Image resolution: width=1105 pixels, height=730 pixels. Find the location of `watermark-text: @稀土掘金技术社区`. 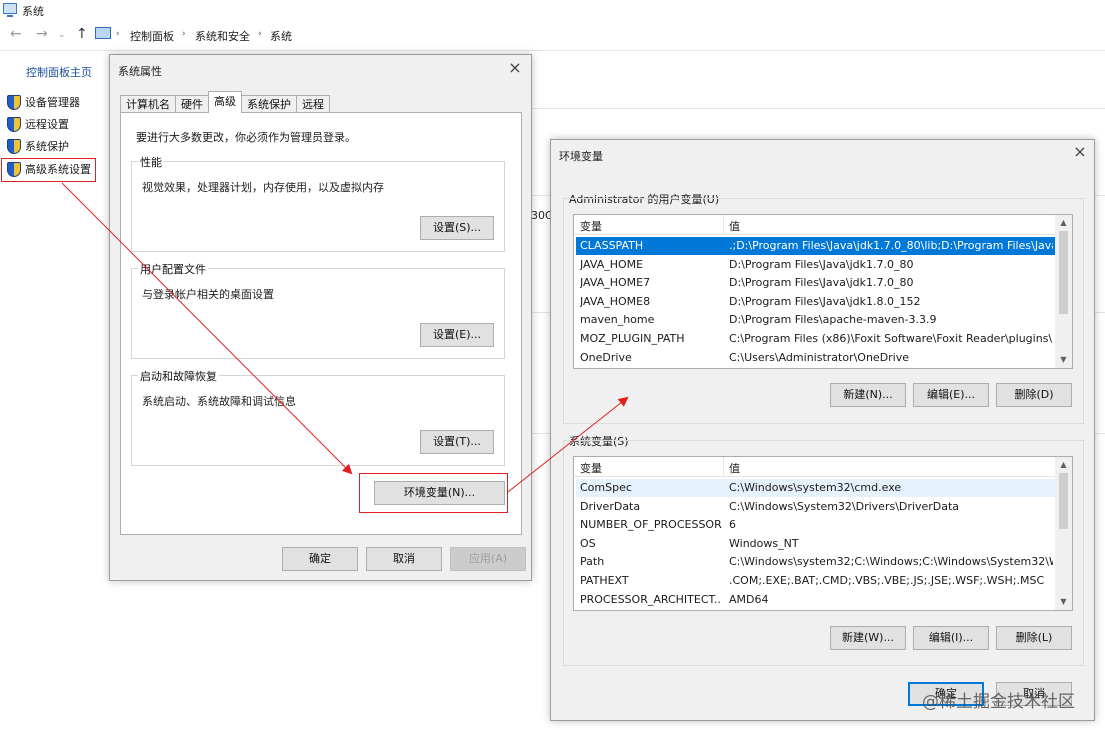

watermark-text: @稀土掘金技术社区 is located at coordinates (998, 702).